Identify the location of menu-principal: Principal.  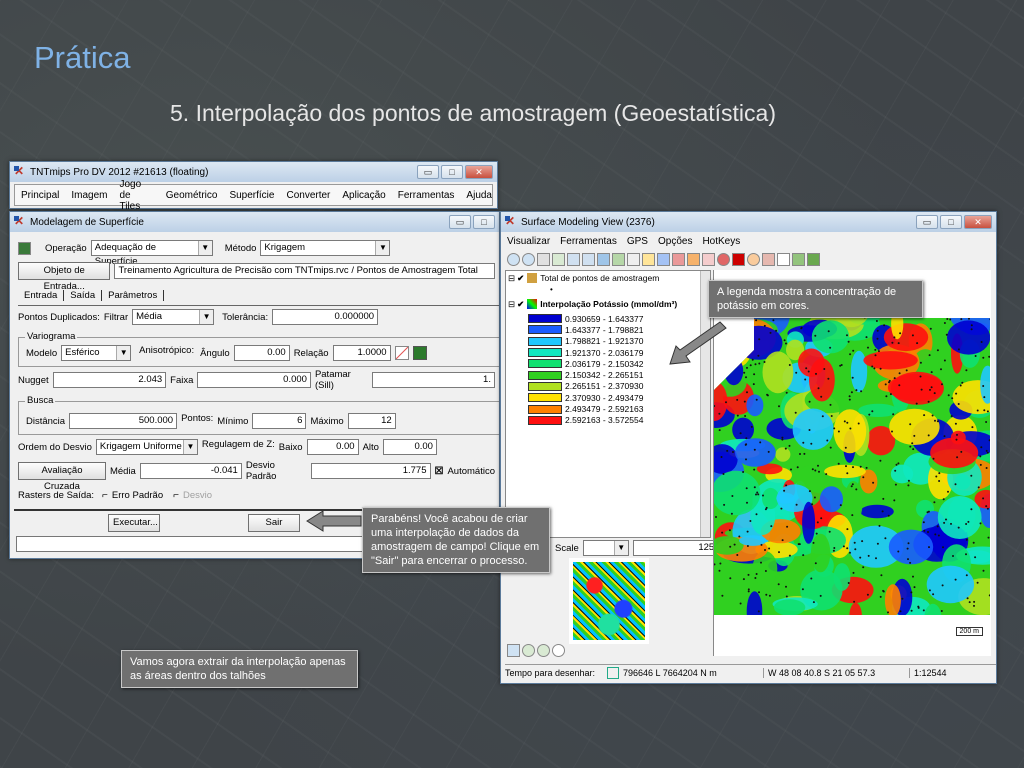
(40, 195).